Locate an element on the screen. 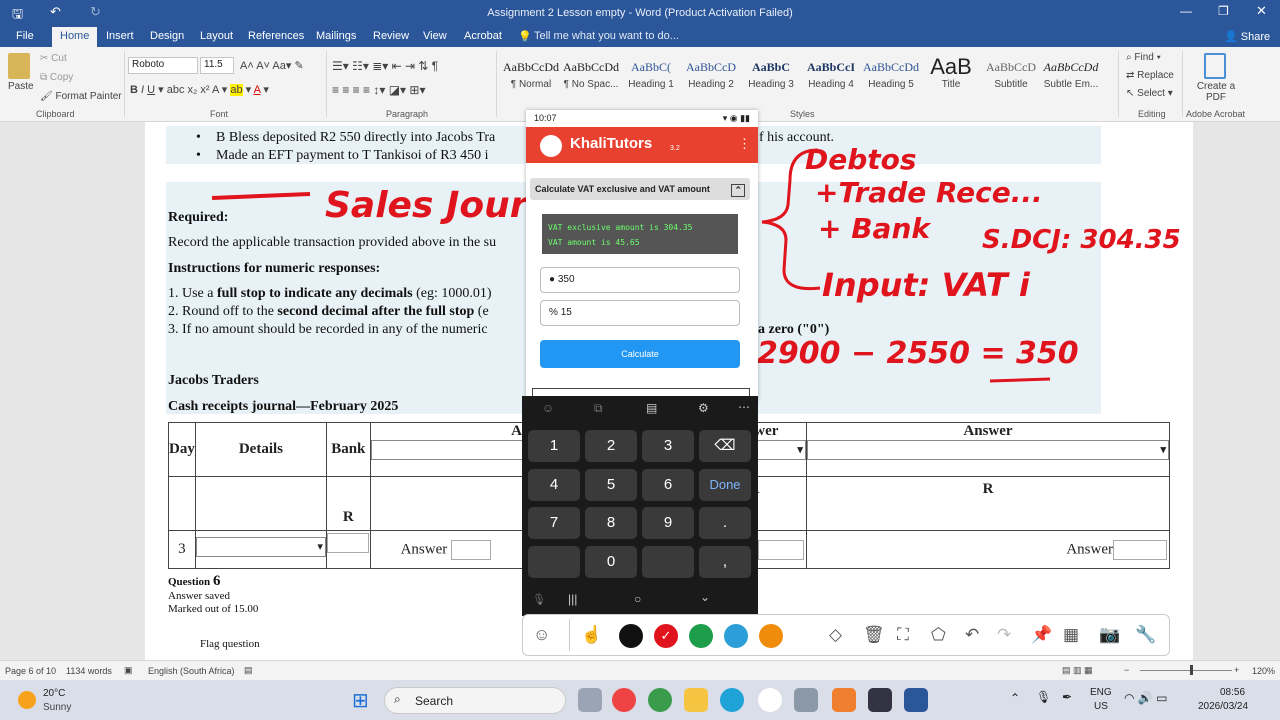 The width and height of the screenshot is (1280, 720). backspace-key: ⌫ is located at coordinates (725, 446).